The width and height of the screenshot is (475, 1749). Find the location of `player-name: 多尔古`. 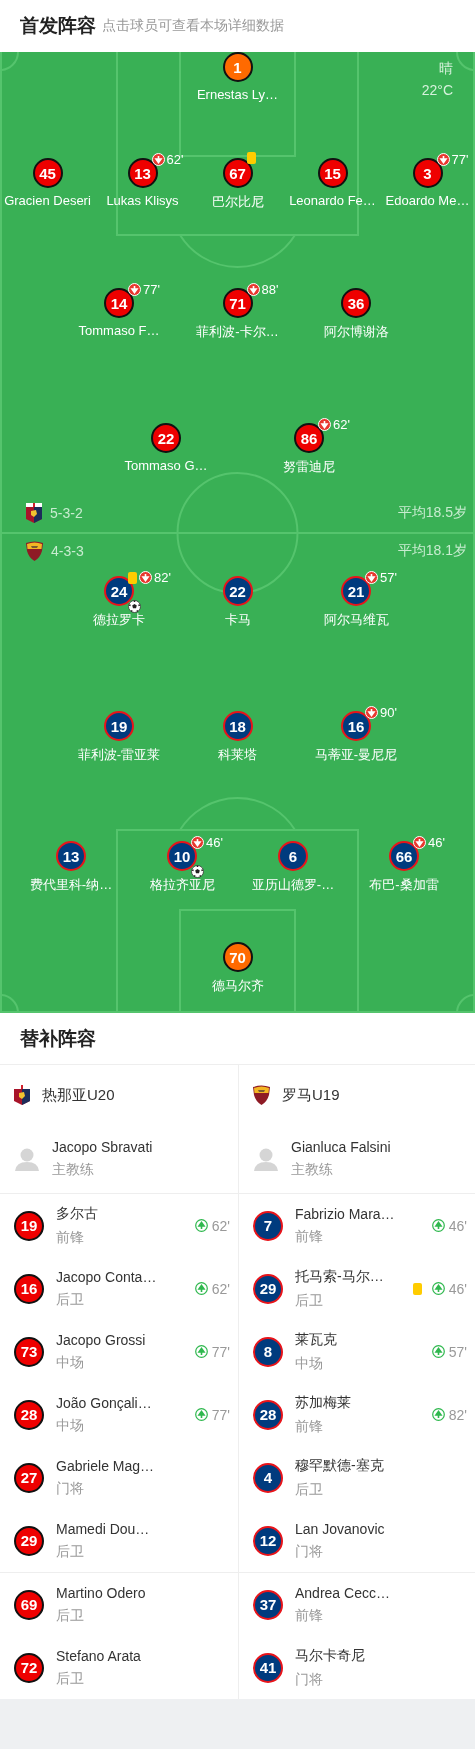

player-name: 多尔古 is located at coordinates (77, 1213).